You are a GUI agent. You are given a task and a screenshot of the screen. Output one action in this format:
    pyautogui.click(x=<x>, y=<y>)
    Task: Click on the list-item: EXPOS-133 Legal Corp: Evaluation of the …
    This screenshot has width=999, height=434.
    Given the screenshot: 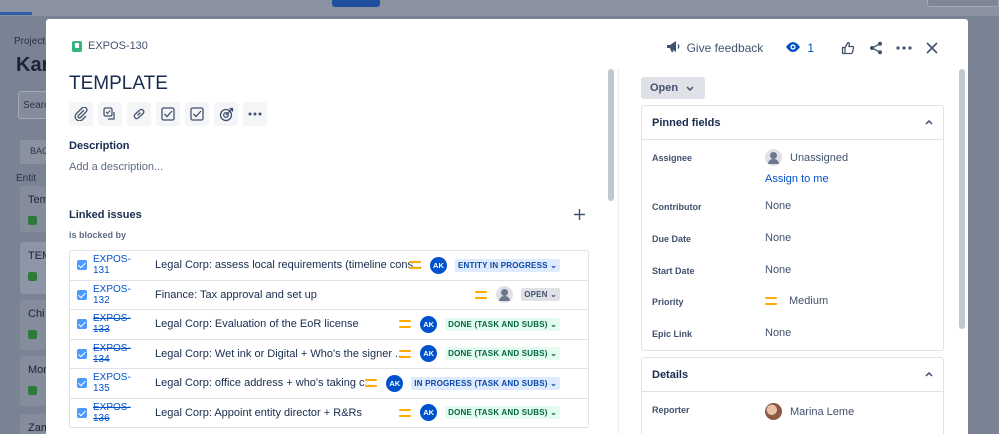 What is the action you would take?
    pyautogui.click(x=329, y=325)
    